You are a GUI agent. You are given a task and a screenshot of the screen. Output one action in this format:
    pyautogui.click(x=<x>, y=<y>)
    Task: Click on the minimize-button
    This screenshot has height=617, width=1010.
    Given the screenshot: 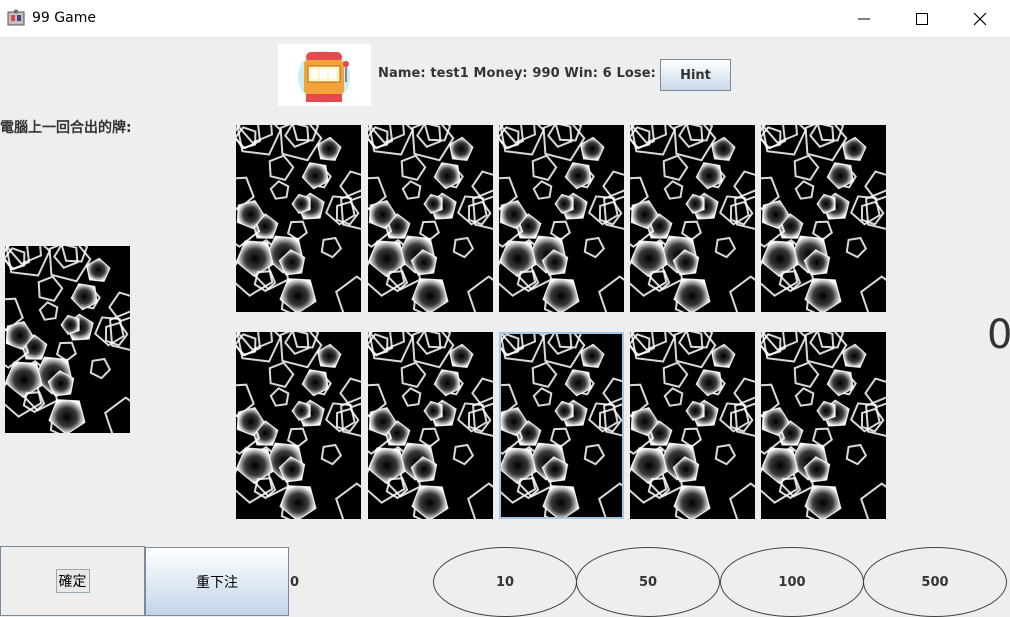 What is the action you would take?
    pyautogui.click(x=864, y=18)
    